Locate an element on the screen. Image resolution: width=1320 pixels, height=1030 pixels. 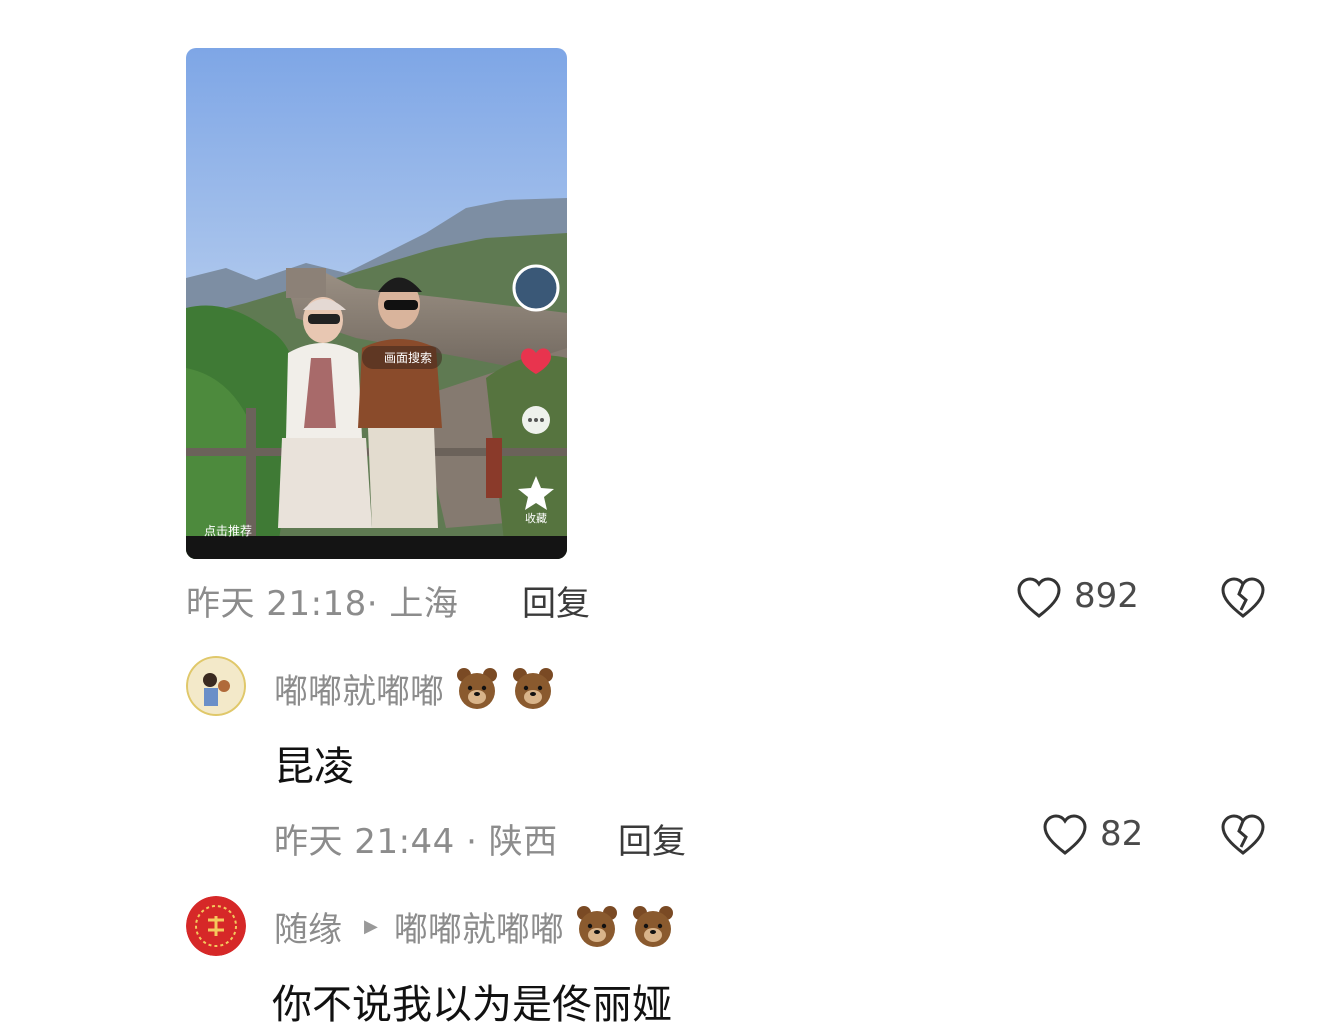
comment1-like-heart-icon is located at coordinates (1039, 598).